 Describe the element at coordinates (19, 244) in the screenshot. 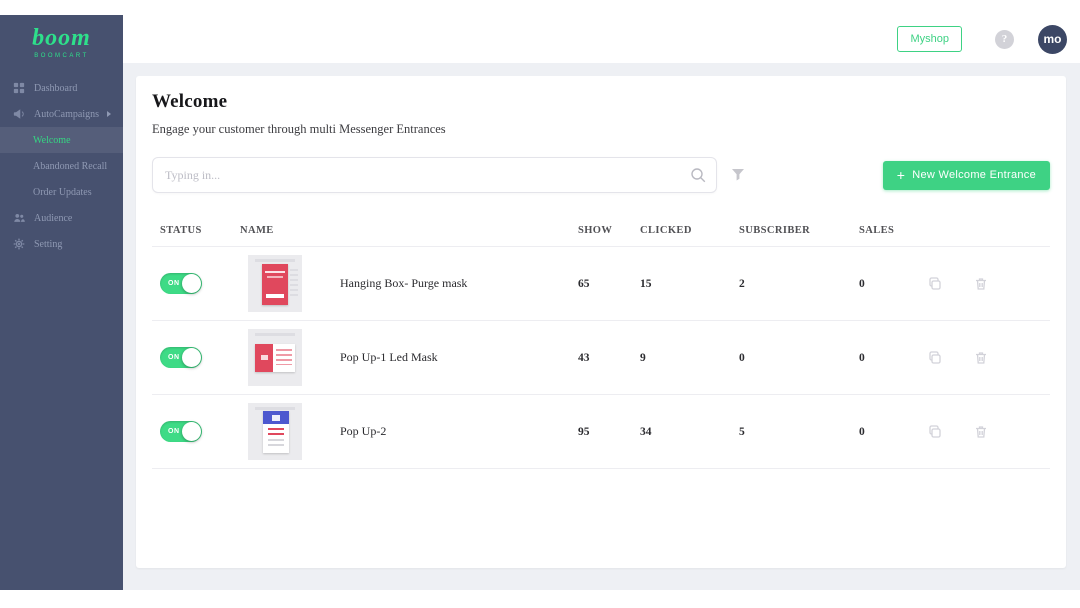

I see `gear-icon` at that location.